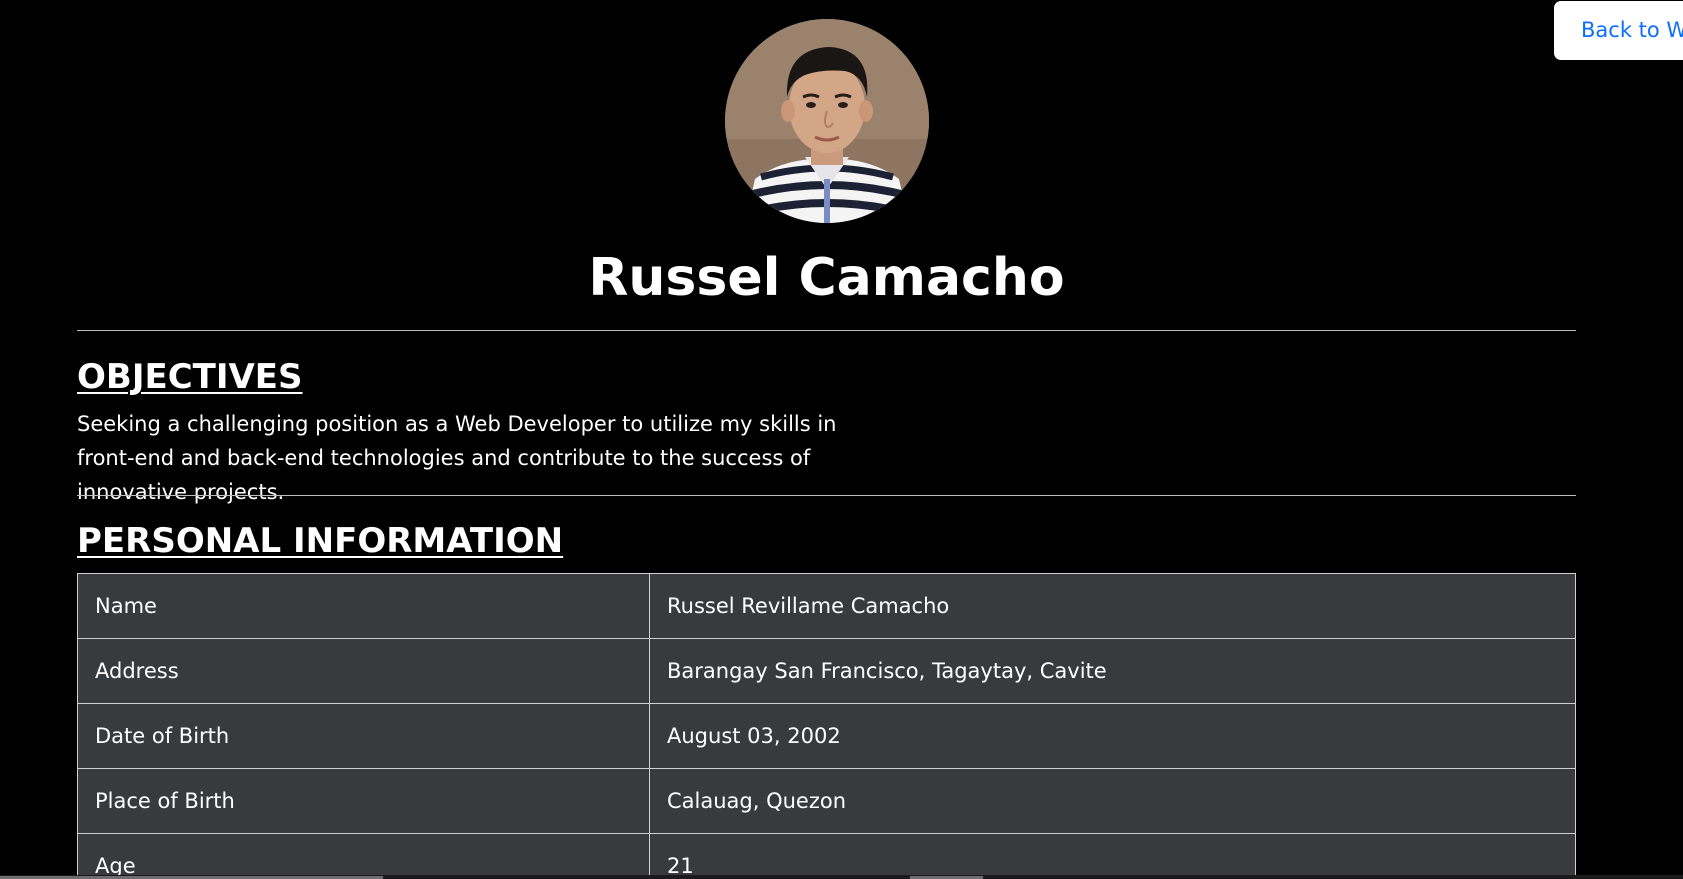 Image resolution: width=1683 pixels, height=879 pixels. Describe the element at coordinates (826, 278) in the screenshot. I see `page-title: Russel Camacho` at that location.